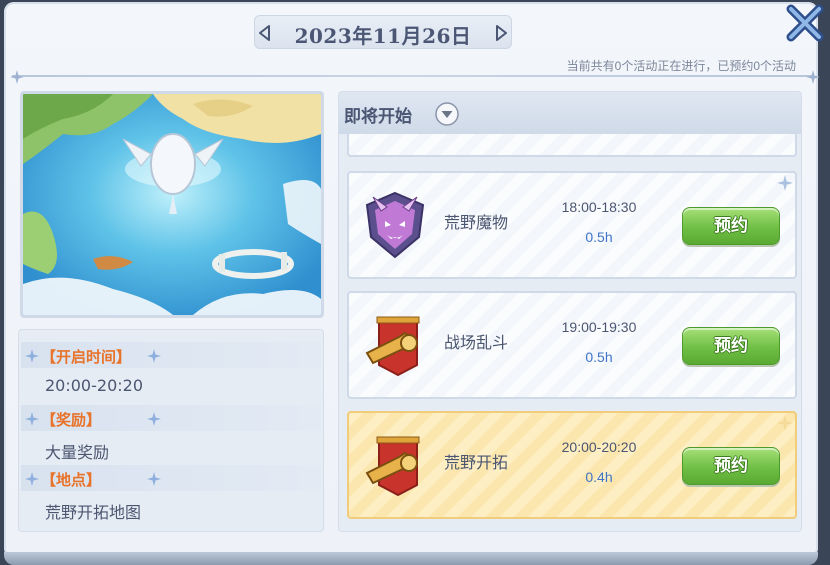  Describe the element at coordinates (572, 345) in the screenshot. I see `list-item: 战场乱斗 19:00-19:30 0.5h 预约` at that location.